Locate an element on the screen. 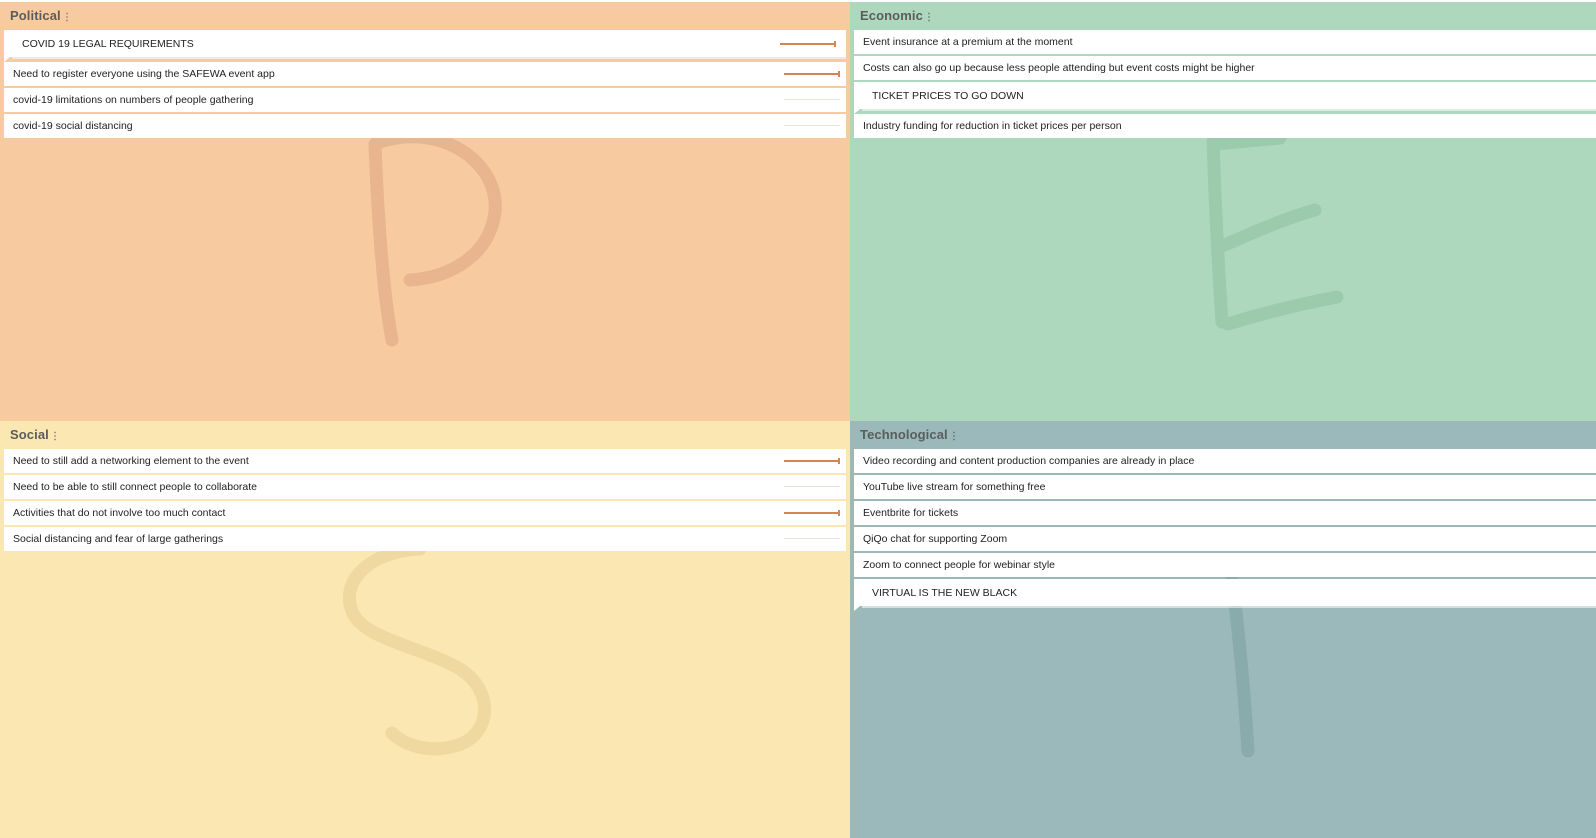  economic-header: Economic is located at coordinates (895, 15).